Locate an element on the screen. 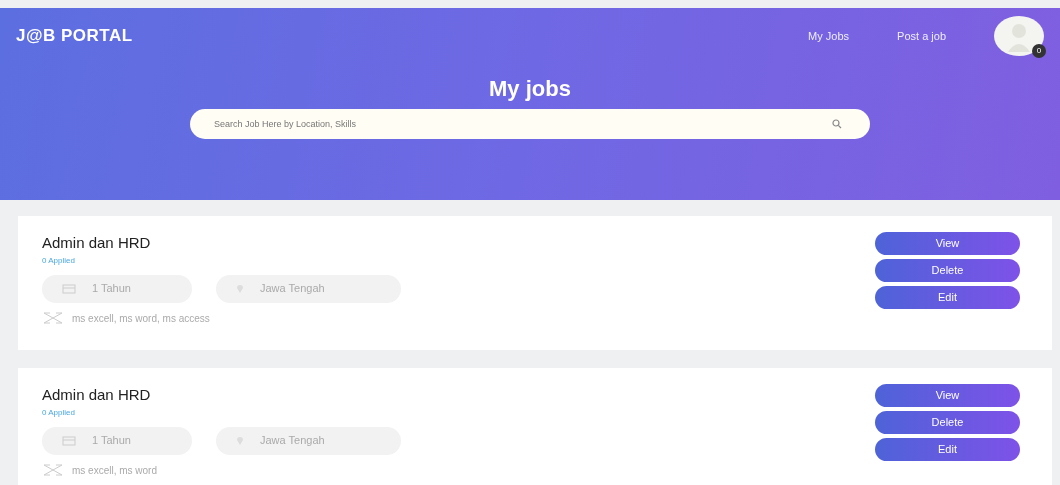  notification-badge: 0 is located at coordinates (1039, 51).